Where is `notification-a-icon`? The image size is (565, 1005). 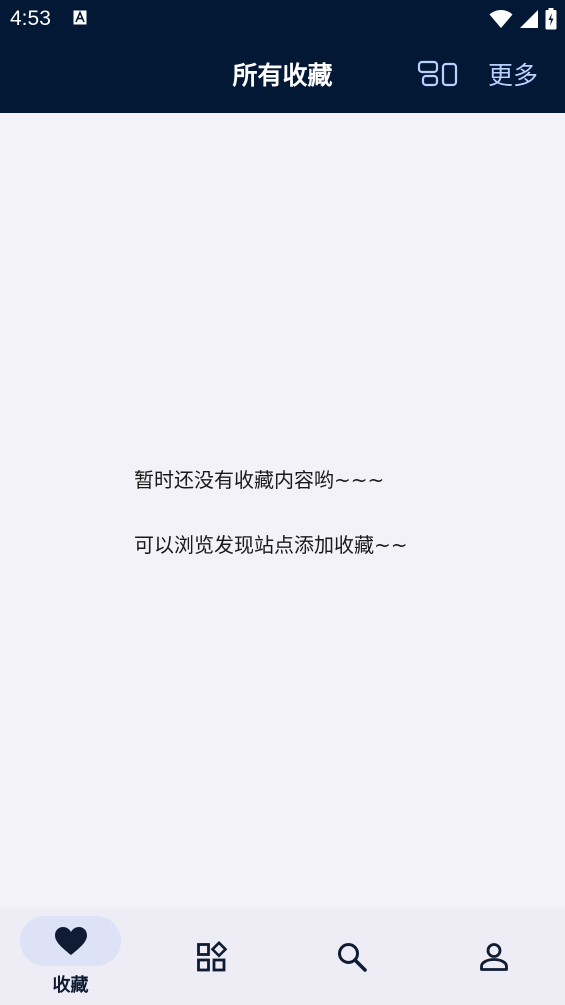
notification-a-icon is located at coordinates (80, 17).